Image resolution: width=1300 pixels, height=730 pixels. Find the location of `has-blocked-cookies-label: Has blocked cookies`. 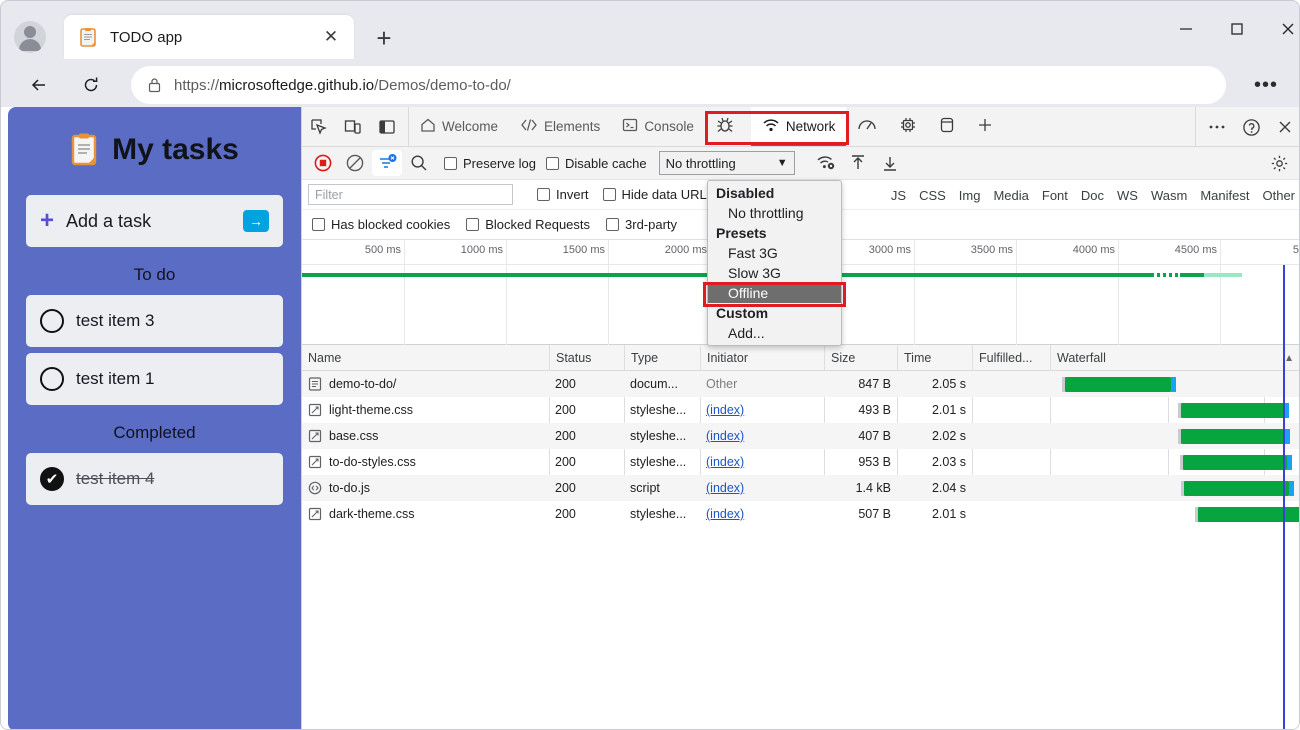

has-blocked-cookies-label: Has blocked cookies is located at coordinates (391, 224).